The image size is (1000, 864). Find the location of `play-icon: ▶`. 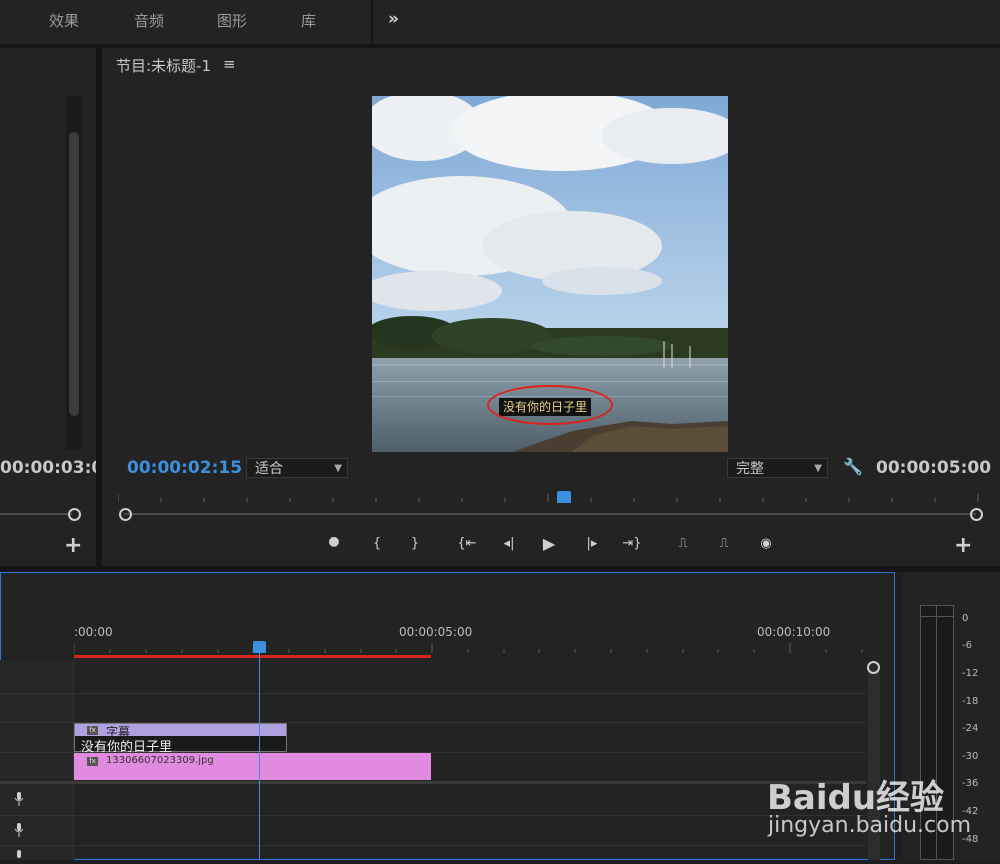

play-icon: ▶ is located at coordinates (549, 544).